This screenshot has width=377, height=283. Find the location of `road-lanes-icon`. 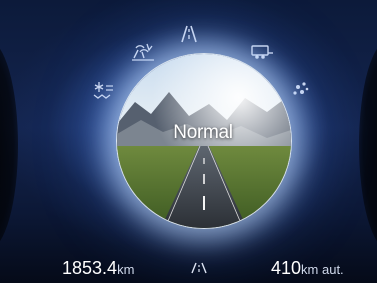

road-lanes-icon is located at coordinates (189, 33).